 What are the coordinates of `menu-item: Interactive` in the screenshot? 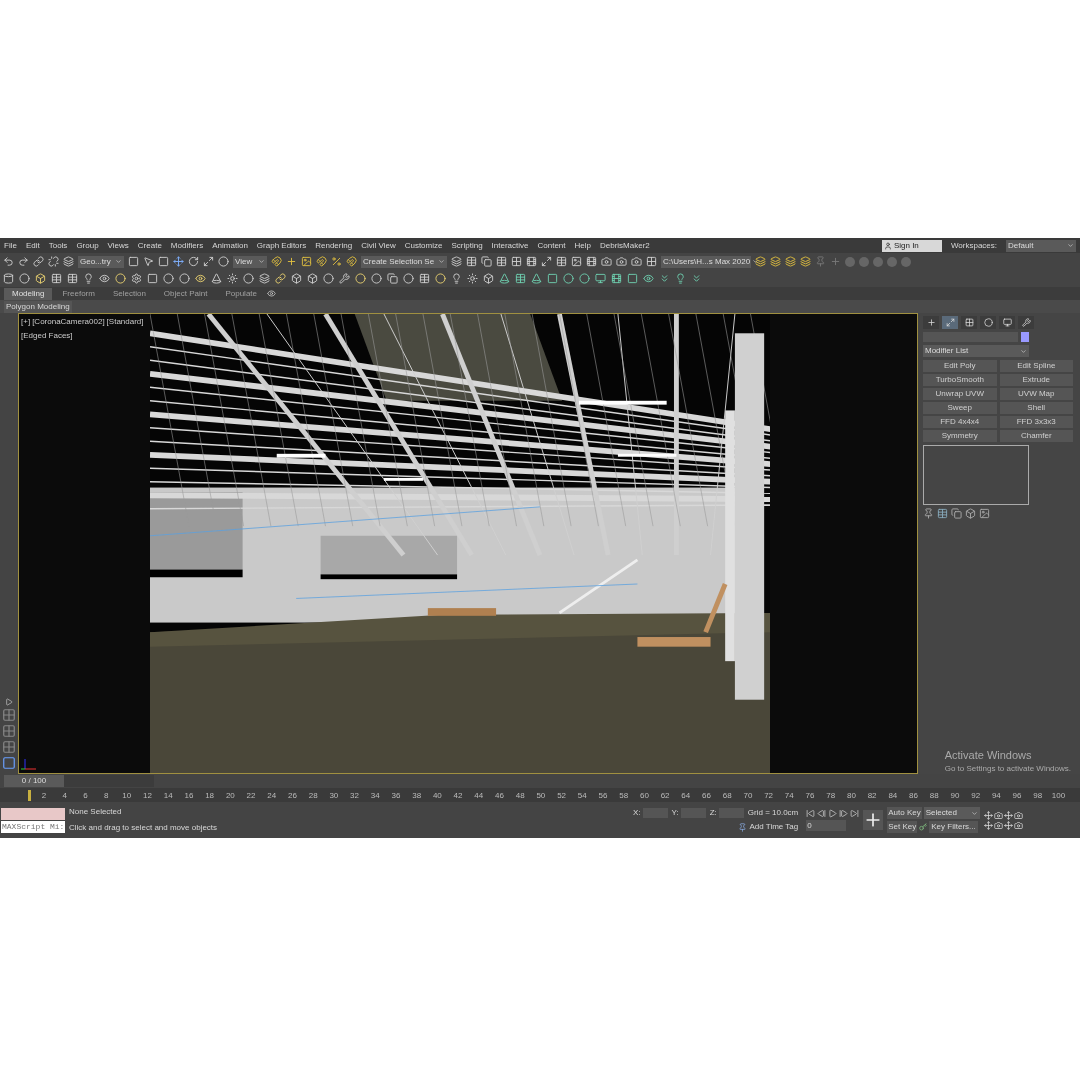 It's located at (510, 245).